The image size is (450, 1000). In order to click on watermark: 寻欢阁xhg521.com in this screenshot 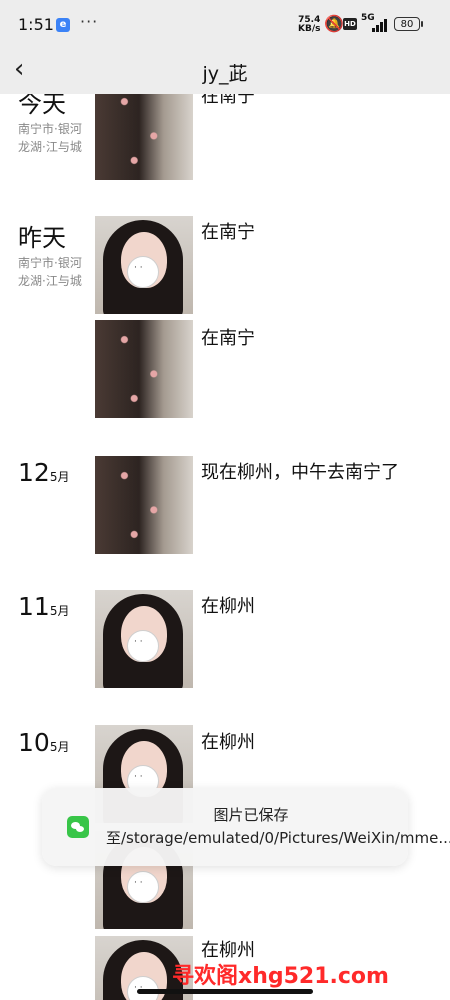, I will do `click(280, 976)`.